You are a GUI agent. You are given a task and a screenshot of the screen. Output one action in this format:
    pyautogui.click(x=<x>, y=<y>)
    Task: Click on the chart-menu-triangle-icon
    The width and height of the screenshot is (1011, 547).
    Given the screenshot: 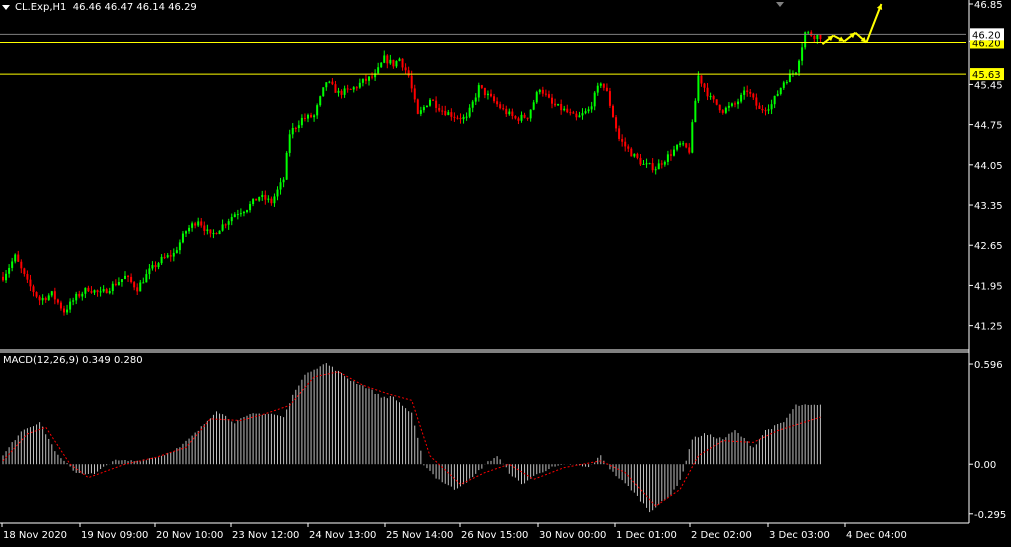 What is the action you would take?
    pyautogui.click(x=6, y=7)
    